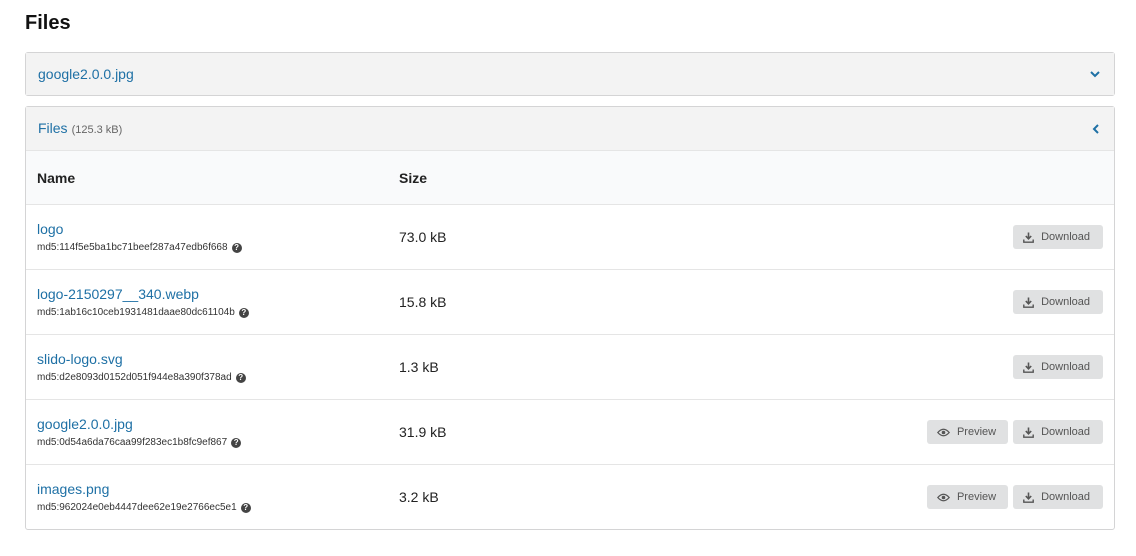 Image resolution: width=1136 pixels, height=556 pixels. Describe the element at coordinates (570, 129) in the screenshot. I see `accordion-files-header: Files (125.3 kB)` at that location.